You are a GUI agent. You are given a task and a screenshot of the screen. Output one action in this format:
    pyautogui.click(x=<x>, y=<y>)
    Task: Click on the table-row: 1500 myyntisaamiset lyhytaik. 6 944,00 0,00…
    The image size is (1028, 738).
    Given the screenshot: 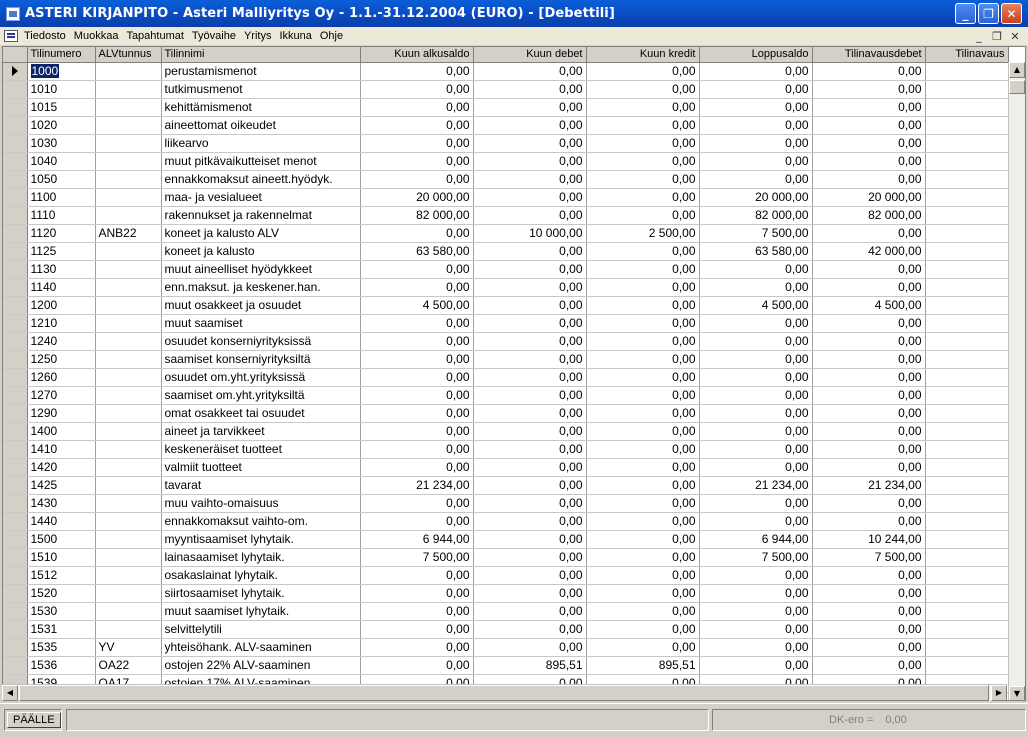 What is the action you would take?
    pyautogui.click(x=506, y=539)
    